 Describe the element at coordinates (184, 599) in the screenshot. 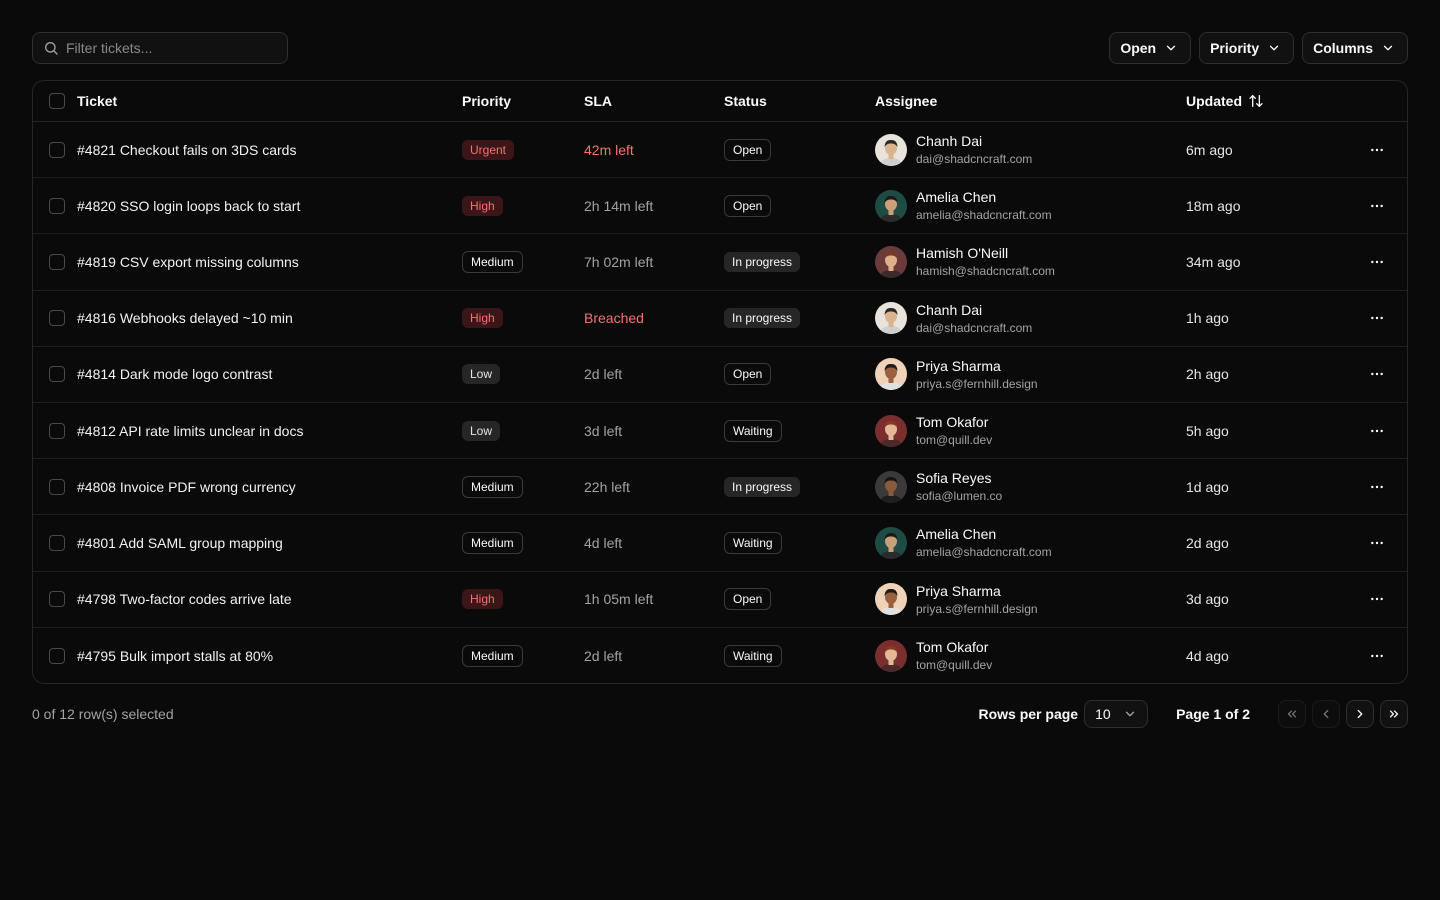

I see `ticket-title: #4798 Two-factor codes arrive late` at that location.